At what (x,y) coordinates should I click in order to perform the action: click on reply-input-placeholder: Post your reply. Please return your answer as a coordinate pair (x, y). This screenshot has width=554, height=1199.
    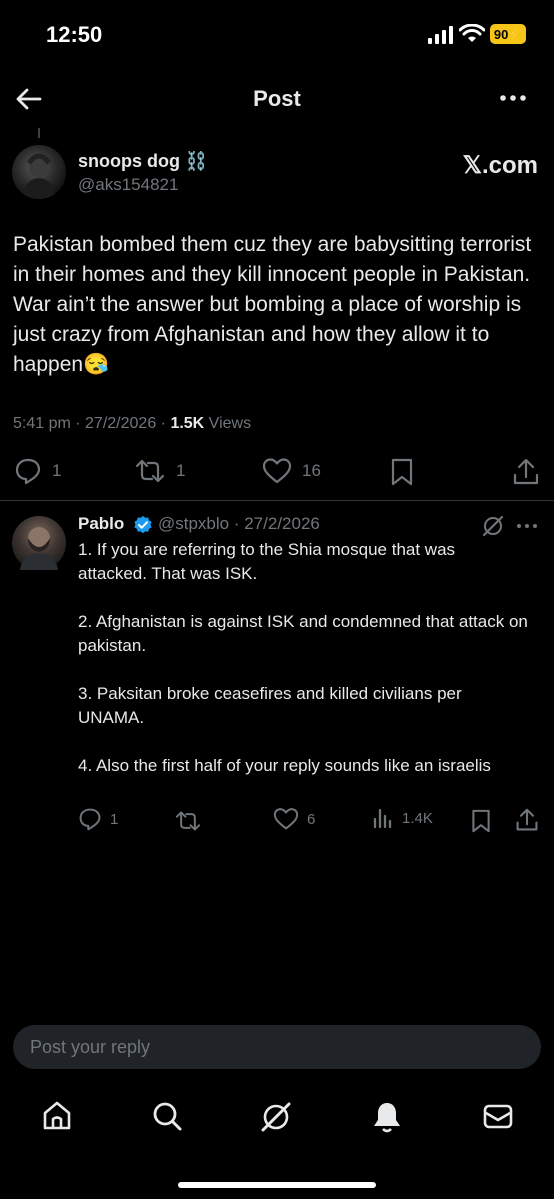
    Looking at the image, I should click on (90, 1047).